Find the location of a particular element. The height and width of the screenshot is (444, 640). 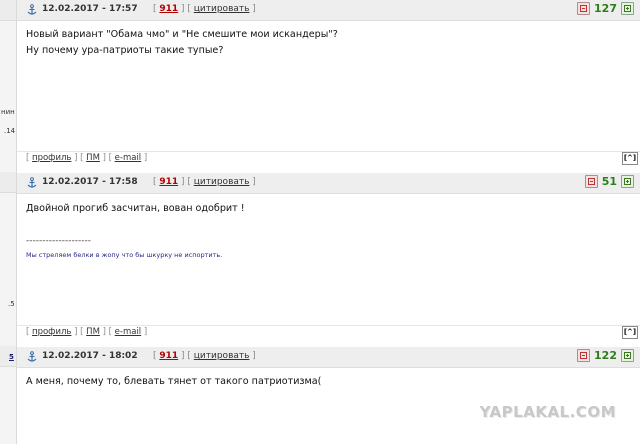

rating-value: 122 is located at coordinates (605, 355).